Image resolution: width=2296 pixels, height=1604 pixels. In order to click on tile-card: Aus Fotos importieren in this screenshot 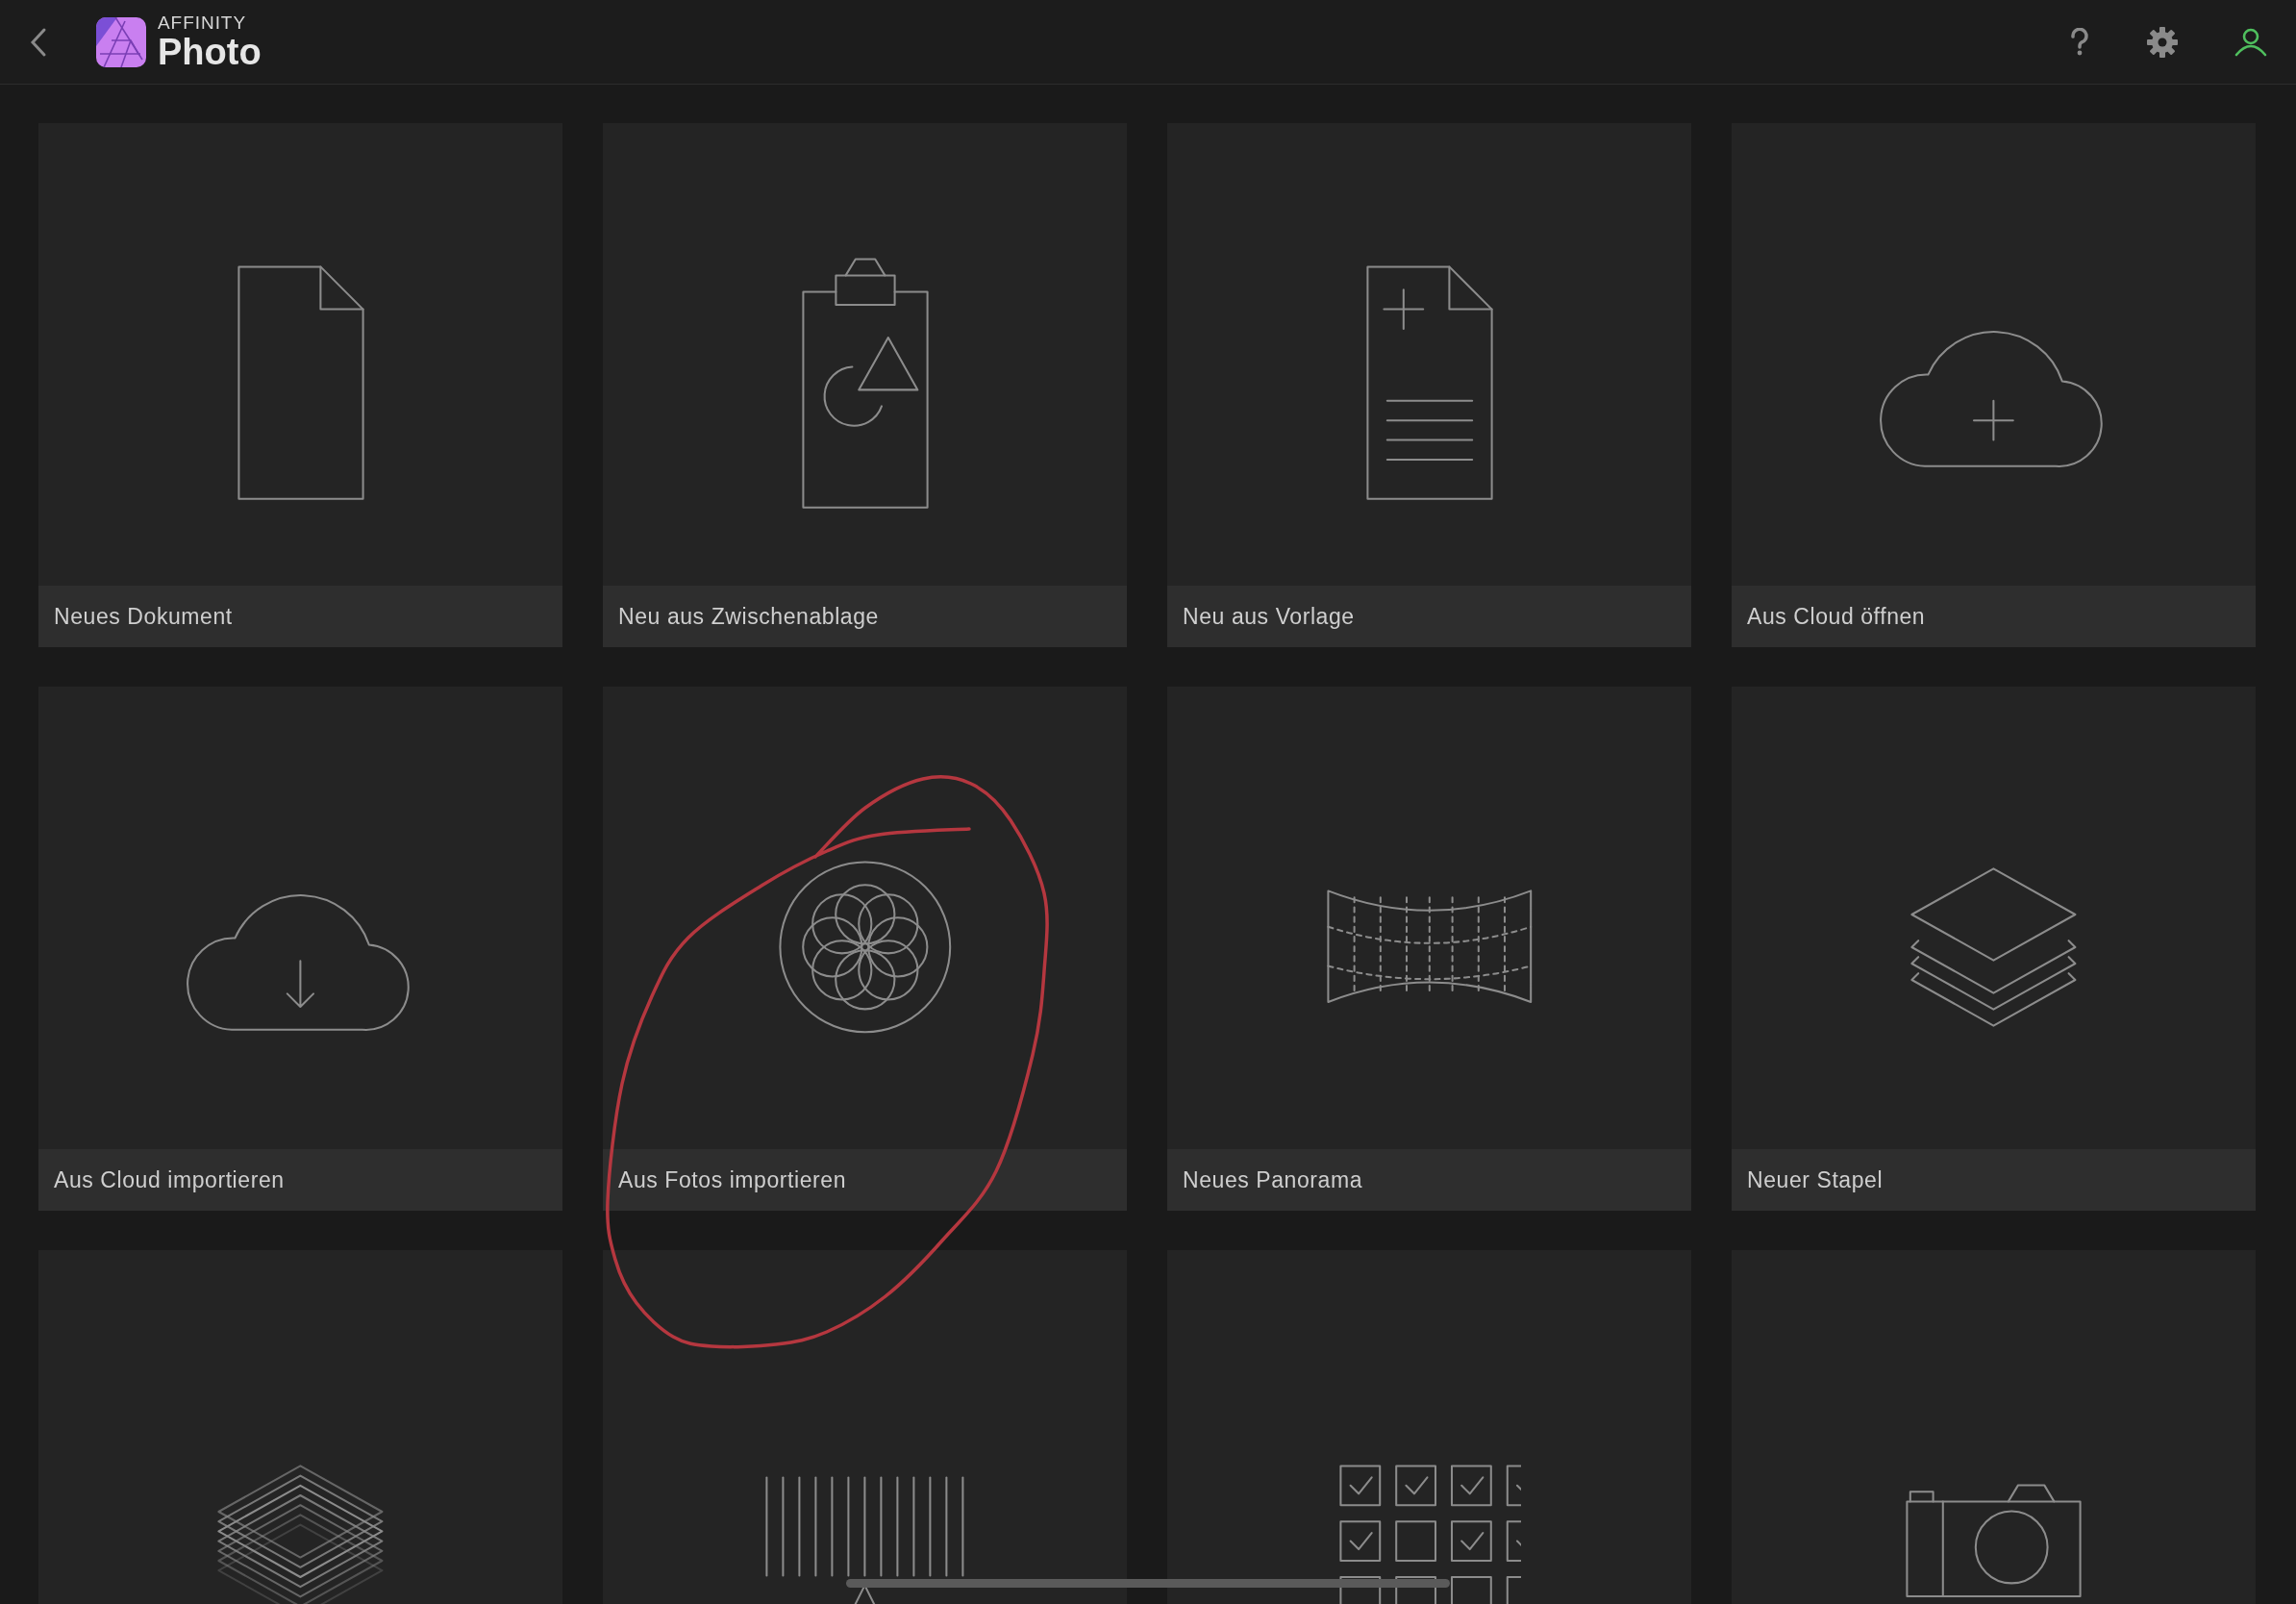, I will do `click(865, 949)`.